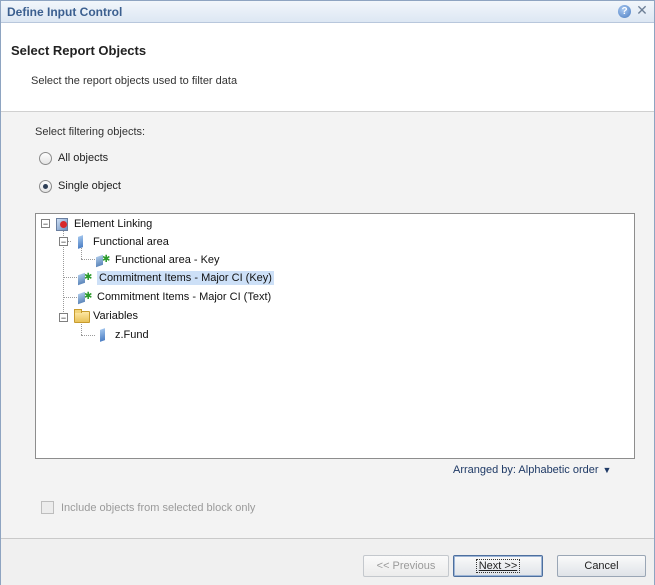  Describe the element at coordinates (167, 260) in the screenshot. I see `tree-node-label: Functional area - Key` at that location.